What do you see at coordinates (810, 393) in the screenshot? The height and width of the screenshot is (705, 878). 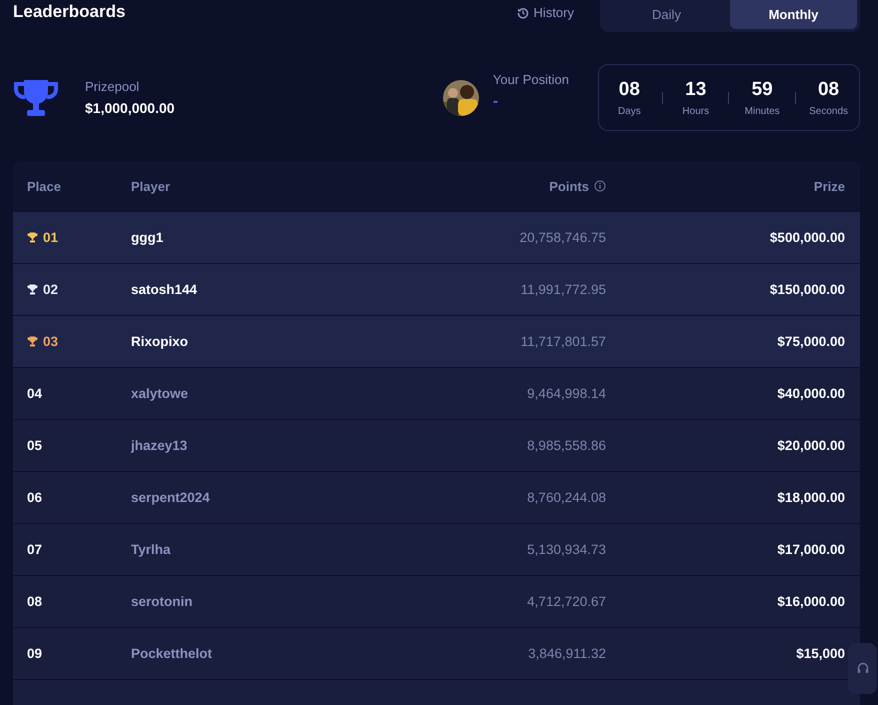 I see `prize-amount: $40,000.00` at bounding box center [810, 393].